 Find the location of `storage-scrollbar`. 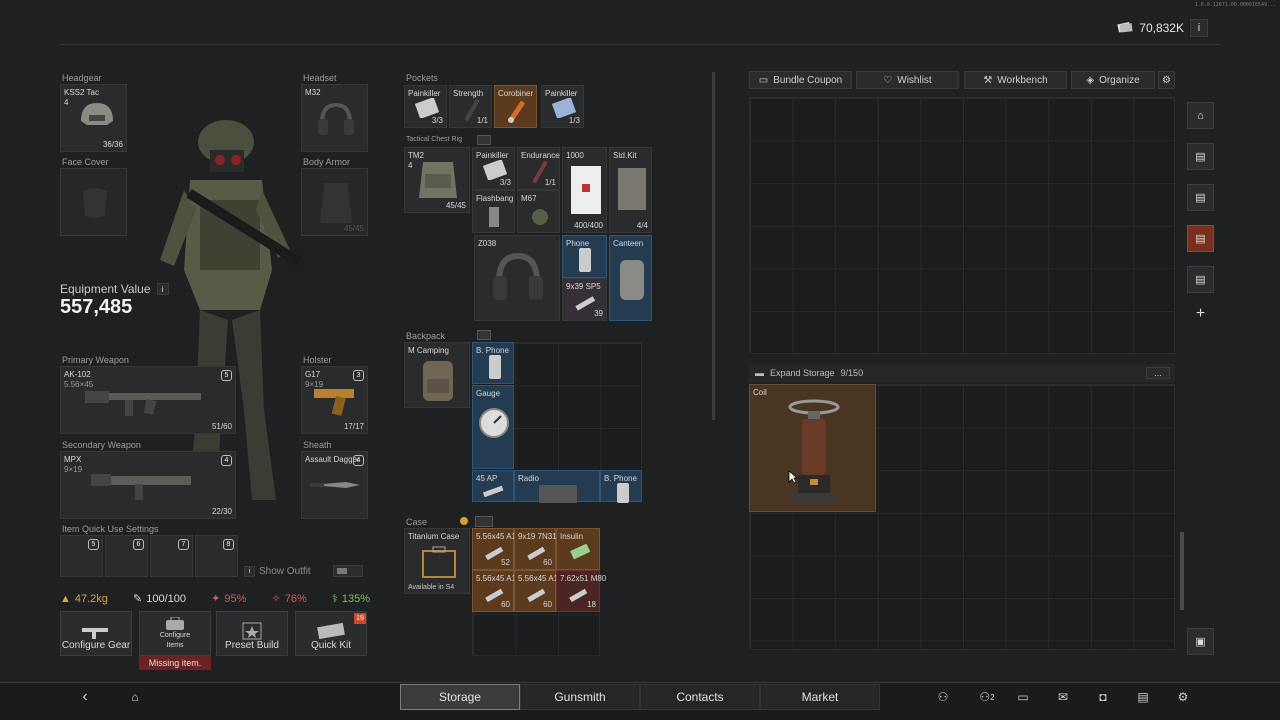

storage-scrollbar is located at coordinates (1182, 571).